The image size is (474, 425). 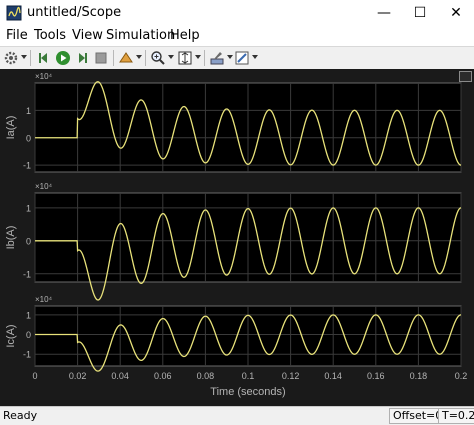 What do you see at coordinates (11, 58) in the screenshot?
I see `settings-icon` at bounding box center [11, 58].